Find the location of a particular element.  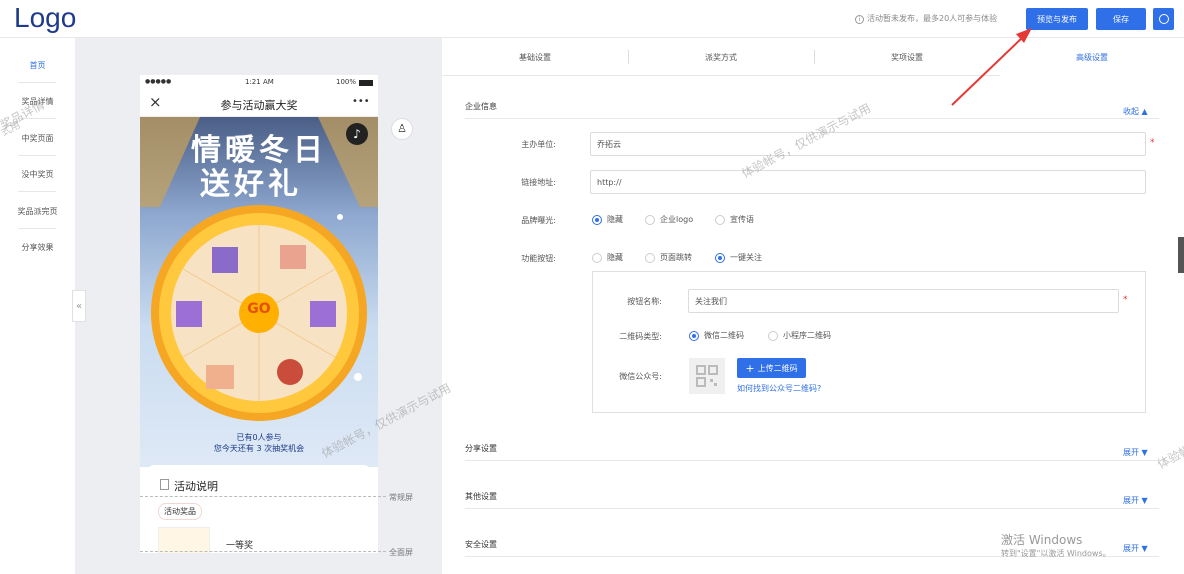

help-button is located at coordinates (1163, 19).